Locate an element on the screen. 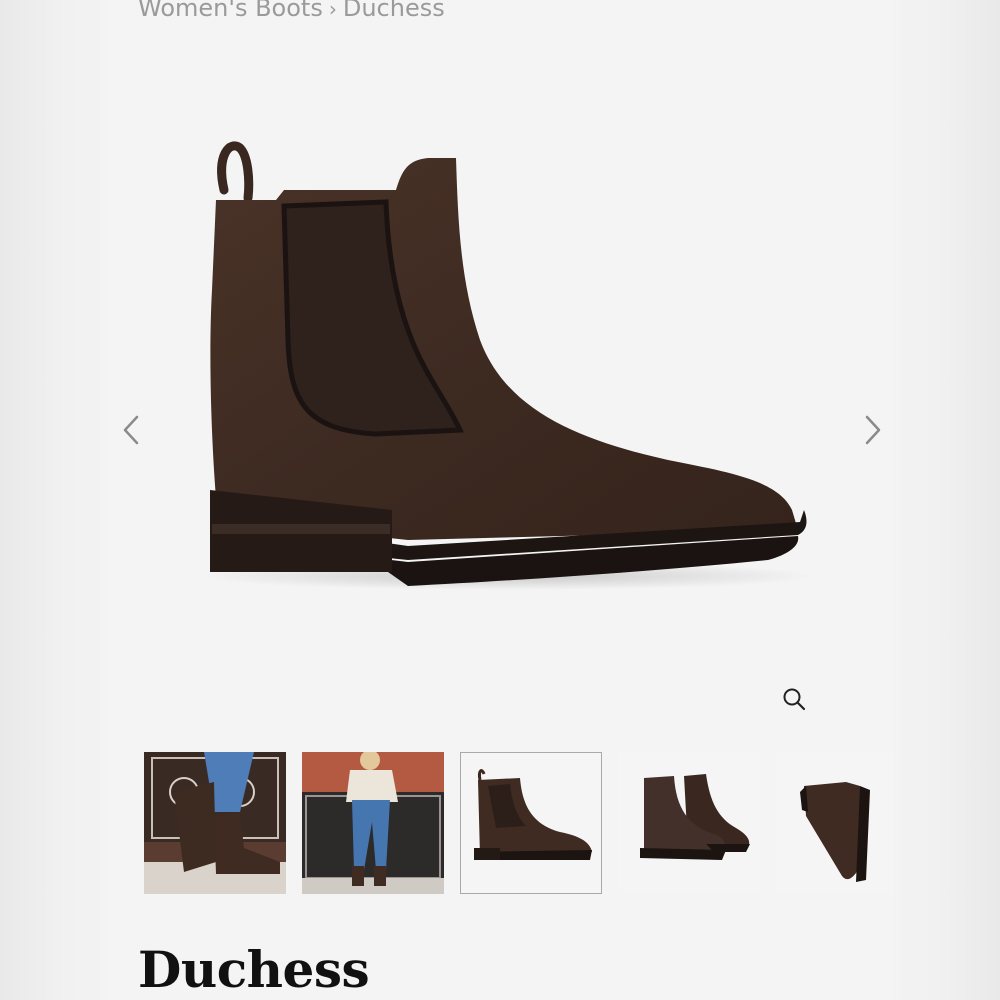 This screenshot has height=1000, width=1000. background-blur-right is located at coordinates (947, 500).